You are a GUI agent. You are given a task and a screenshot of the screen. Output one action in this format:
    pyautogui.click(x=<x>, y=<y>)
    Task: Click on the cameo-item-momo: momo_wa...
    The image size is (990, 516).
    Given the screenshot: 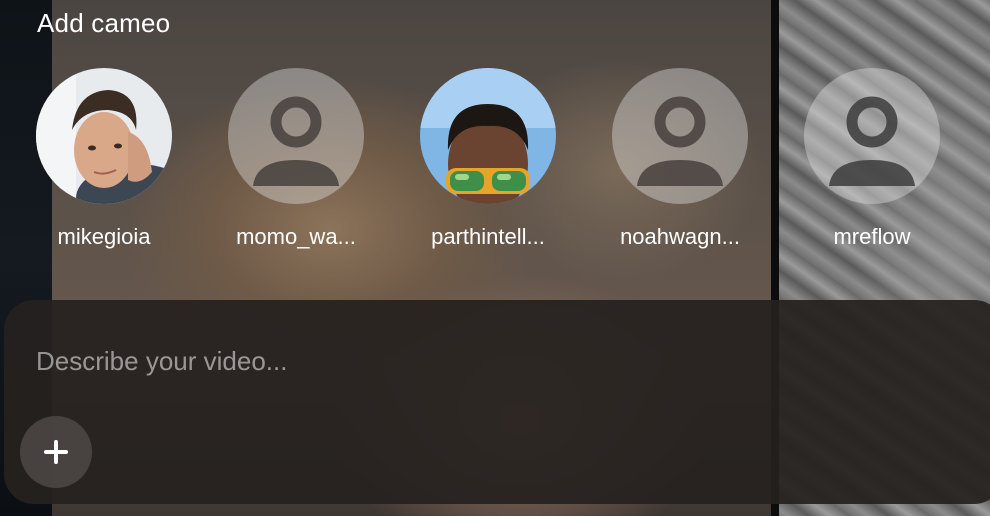 What is the action you would take?
    pyautogui.click(x=296, y=159)
    